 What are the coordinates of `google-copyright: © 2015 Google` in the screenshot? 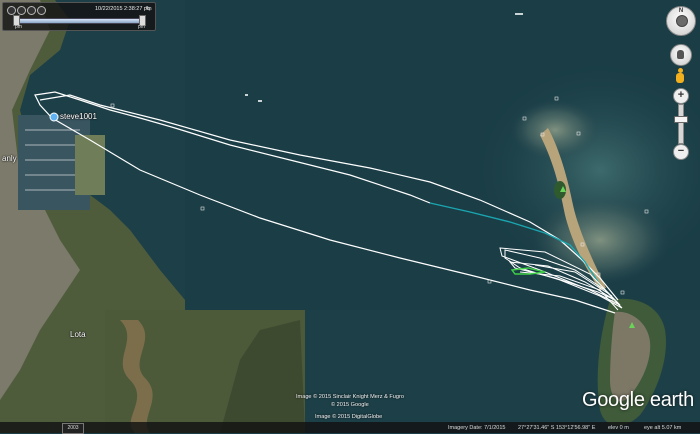 It's located at (350, 405).